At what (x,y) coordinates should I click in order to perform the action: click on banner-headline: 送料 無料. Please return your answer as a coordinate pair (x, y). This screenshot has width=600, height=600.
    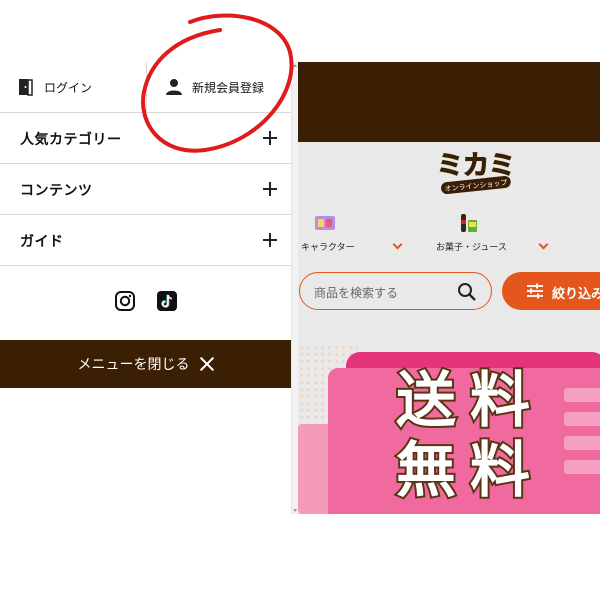
    Looking at the image, I should click on (469, 436).